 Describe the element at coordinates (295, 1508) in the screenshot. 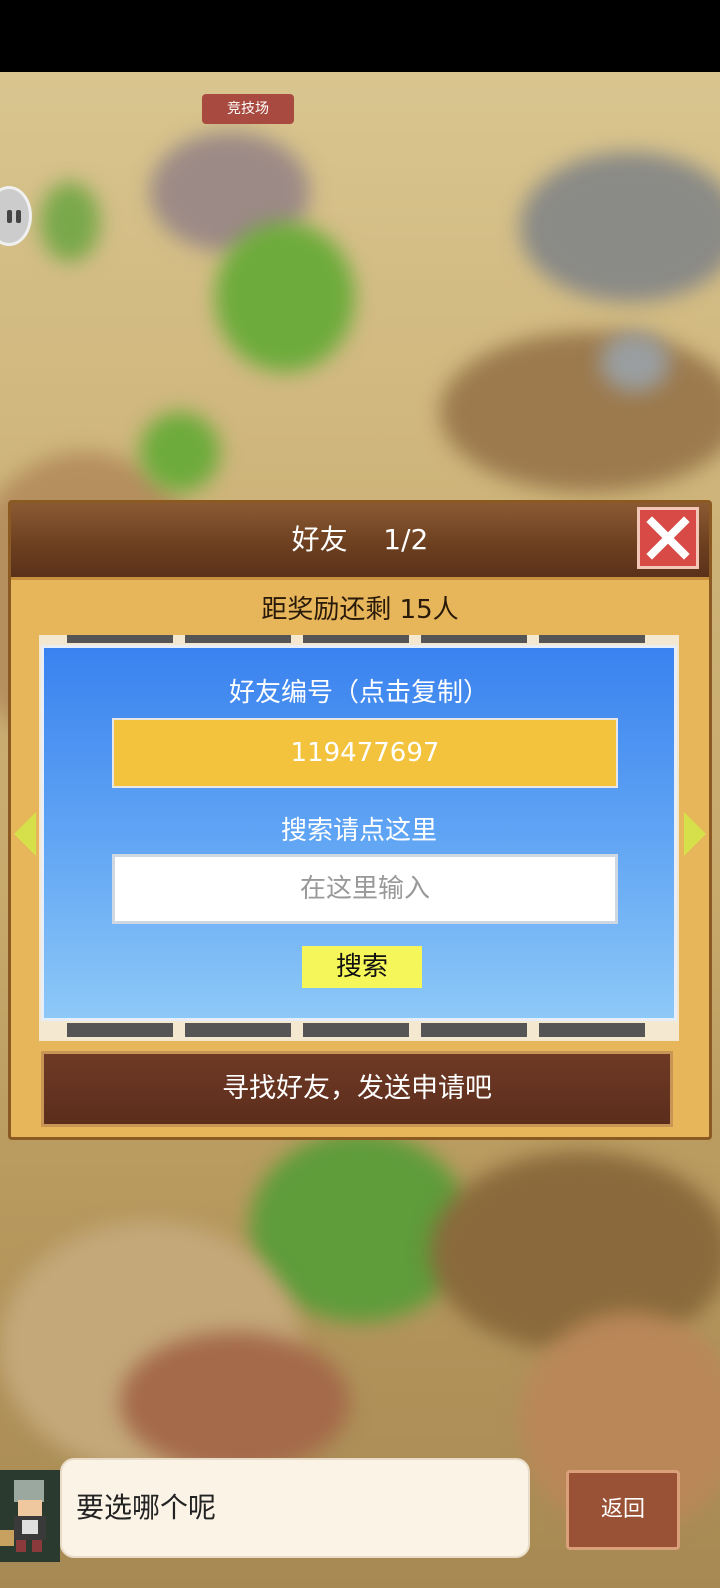

I see `speech-bubble: 要选哪个呢` at that location.